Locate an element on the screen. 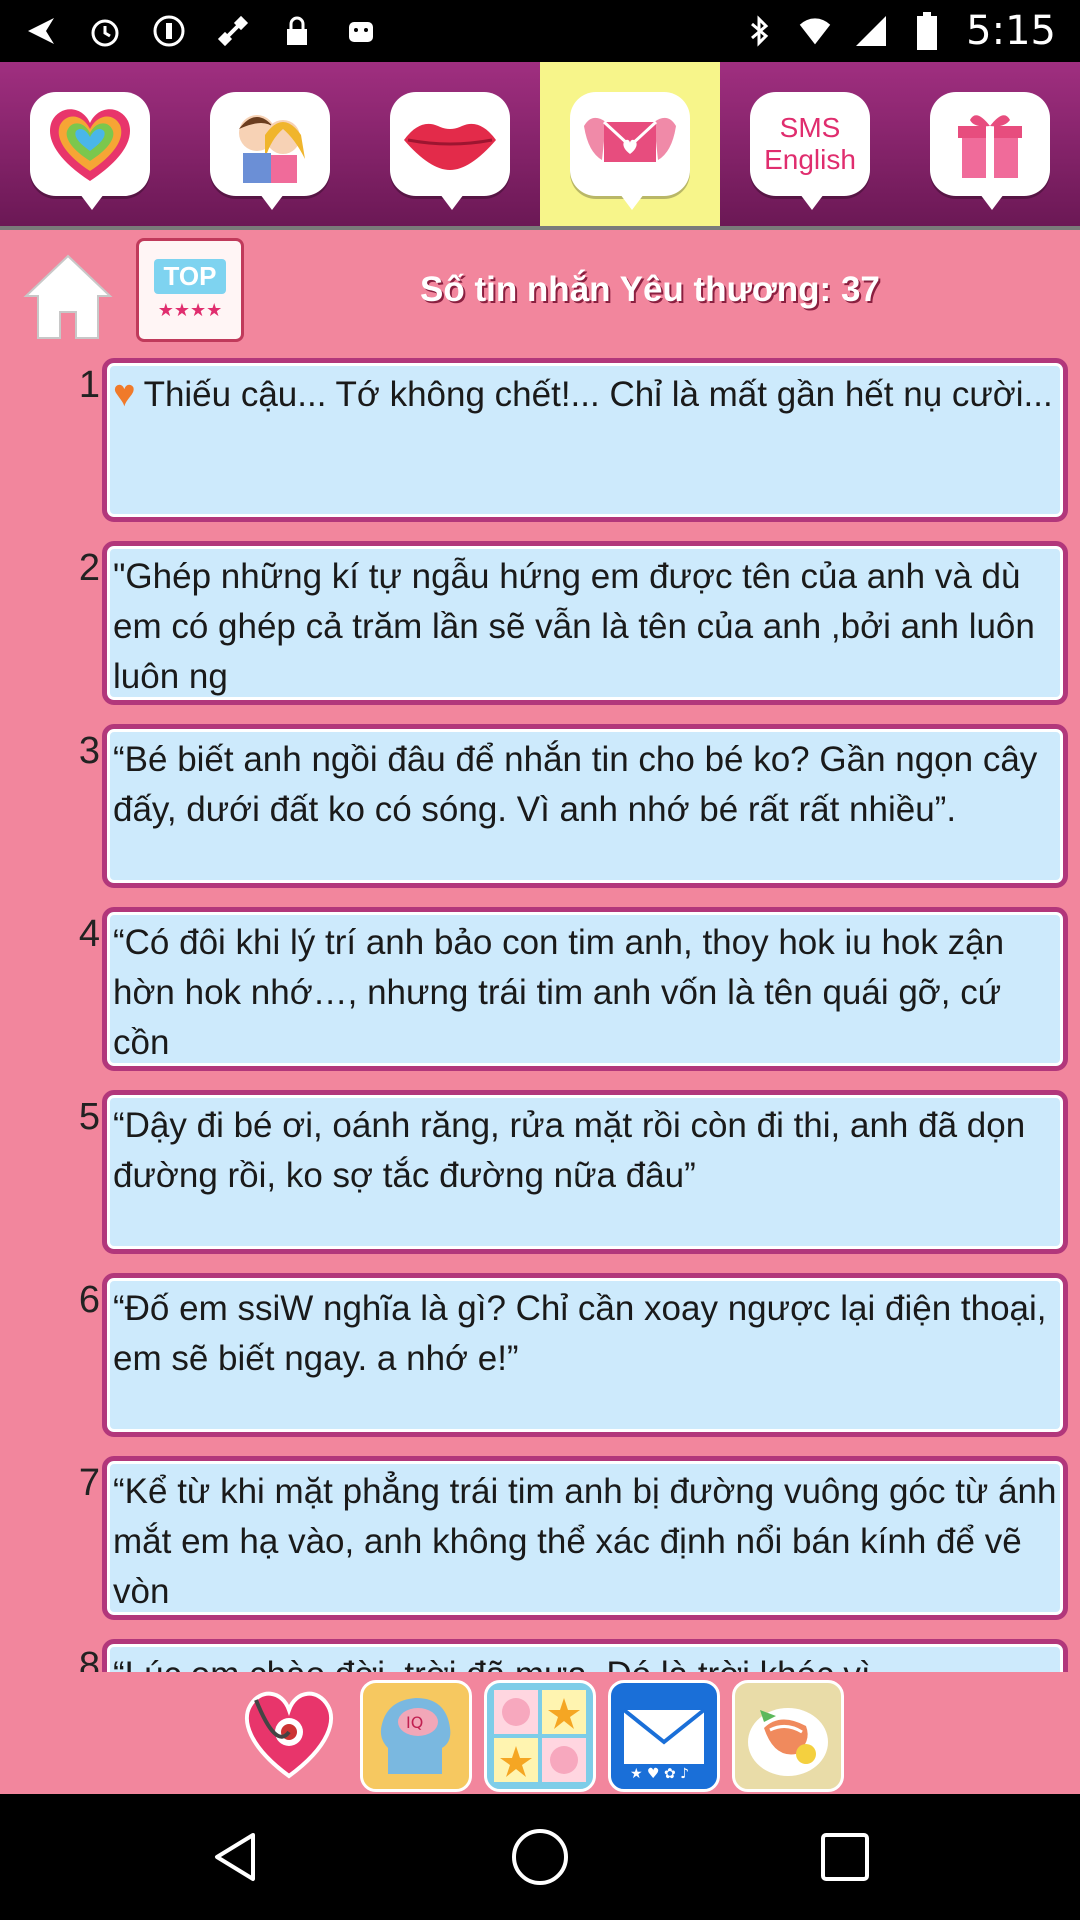 This screenshot has height=1920, width=1080. home-circle-icon is located at coordinates (540, 1857).